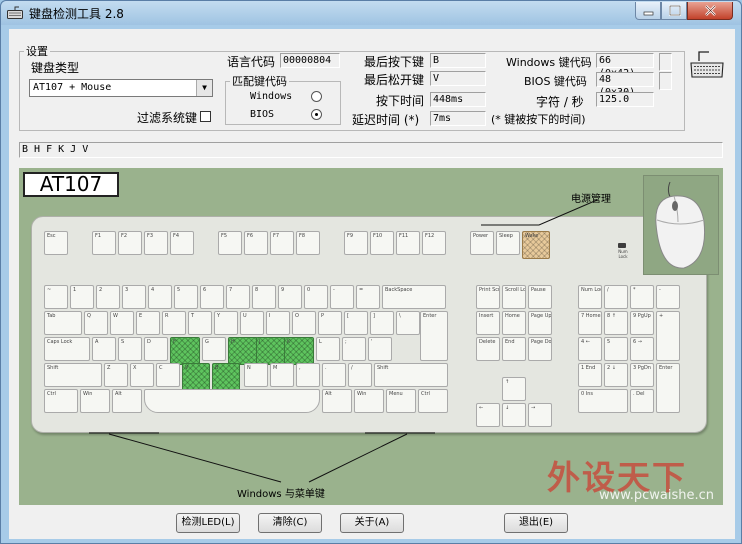 The height and width of the screenshot is (544, 742). I want to click on maximize-icon, so click(675, 10).